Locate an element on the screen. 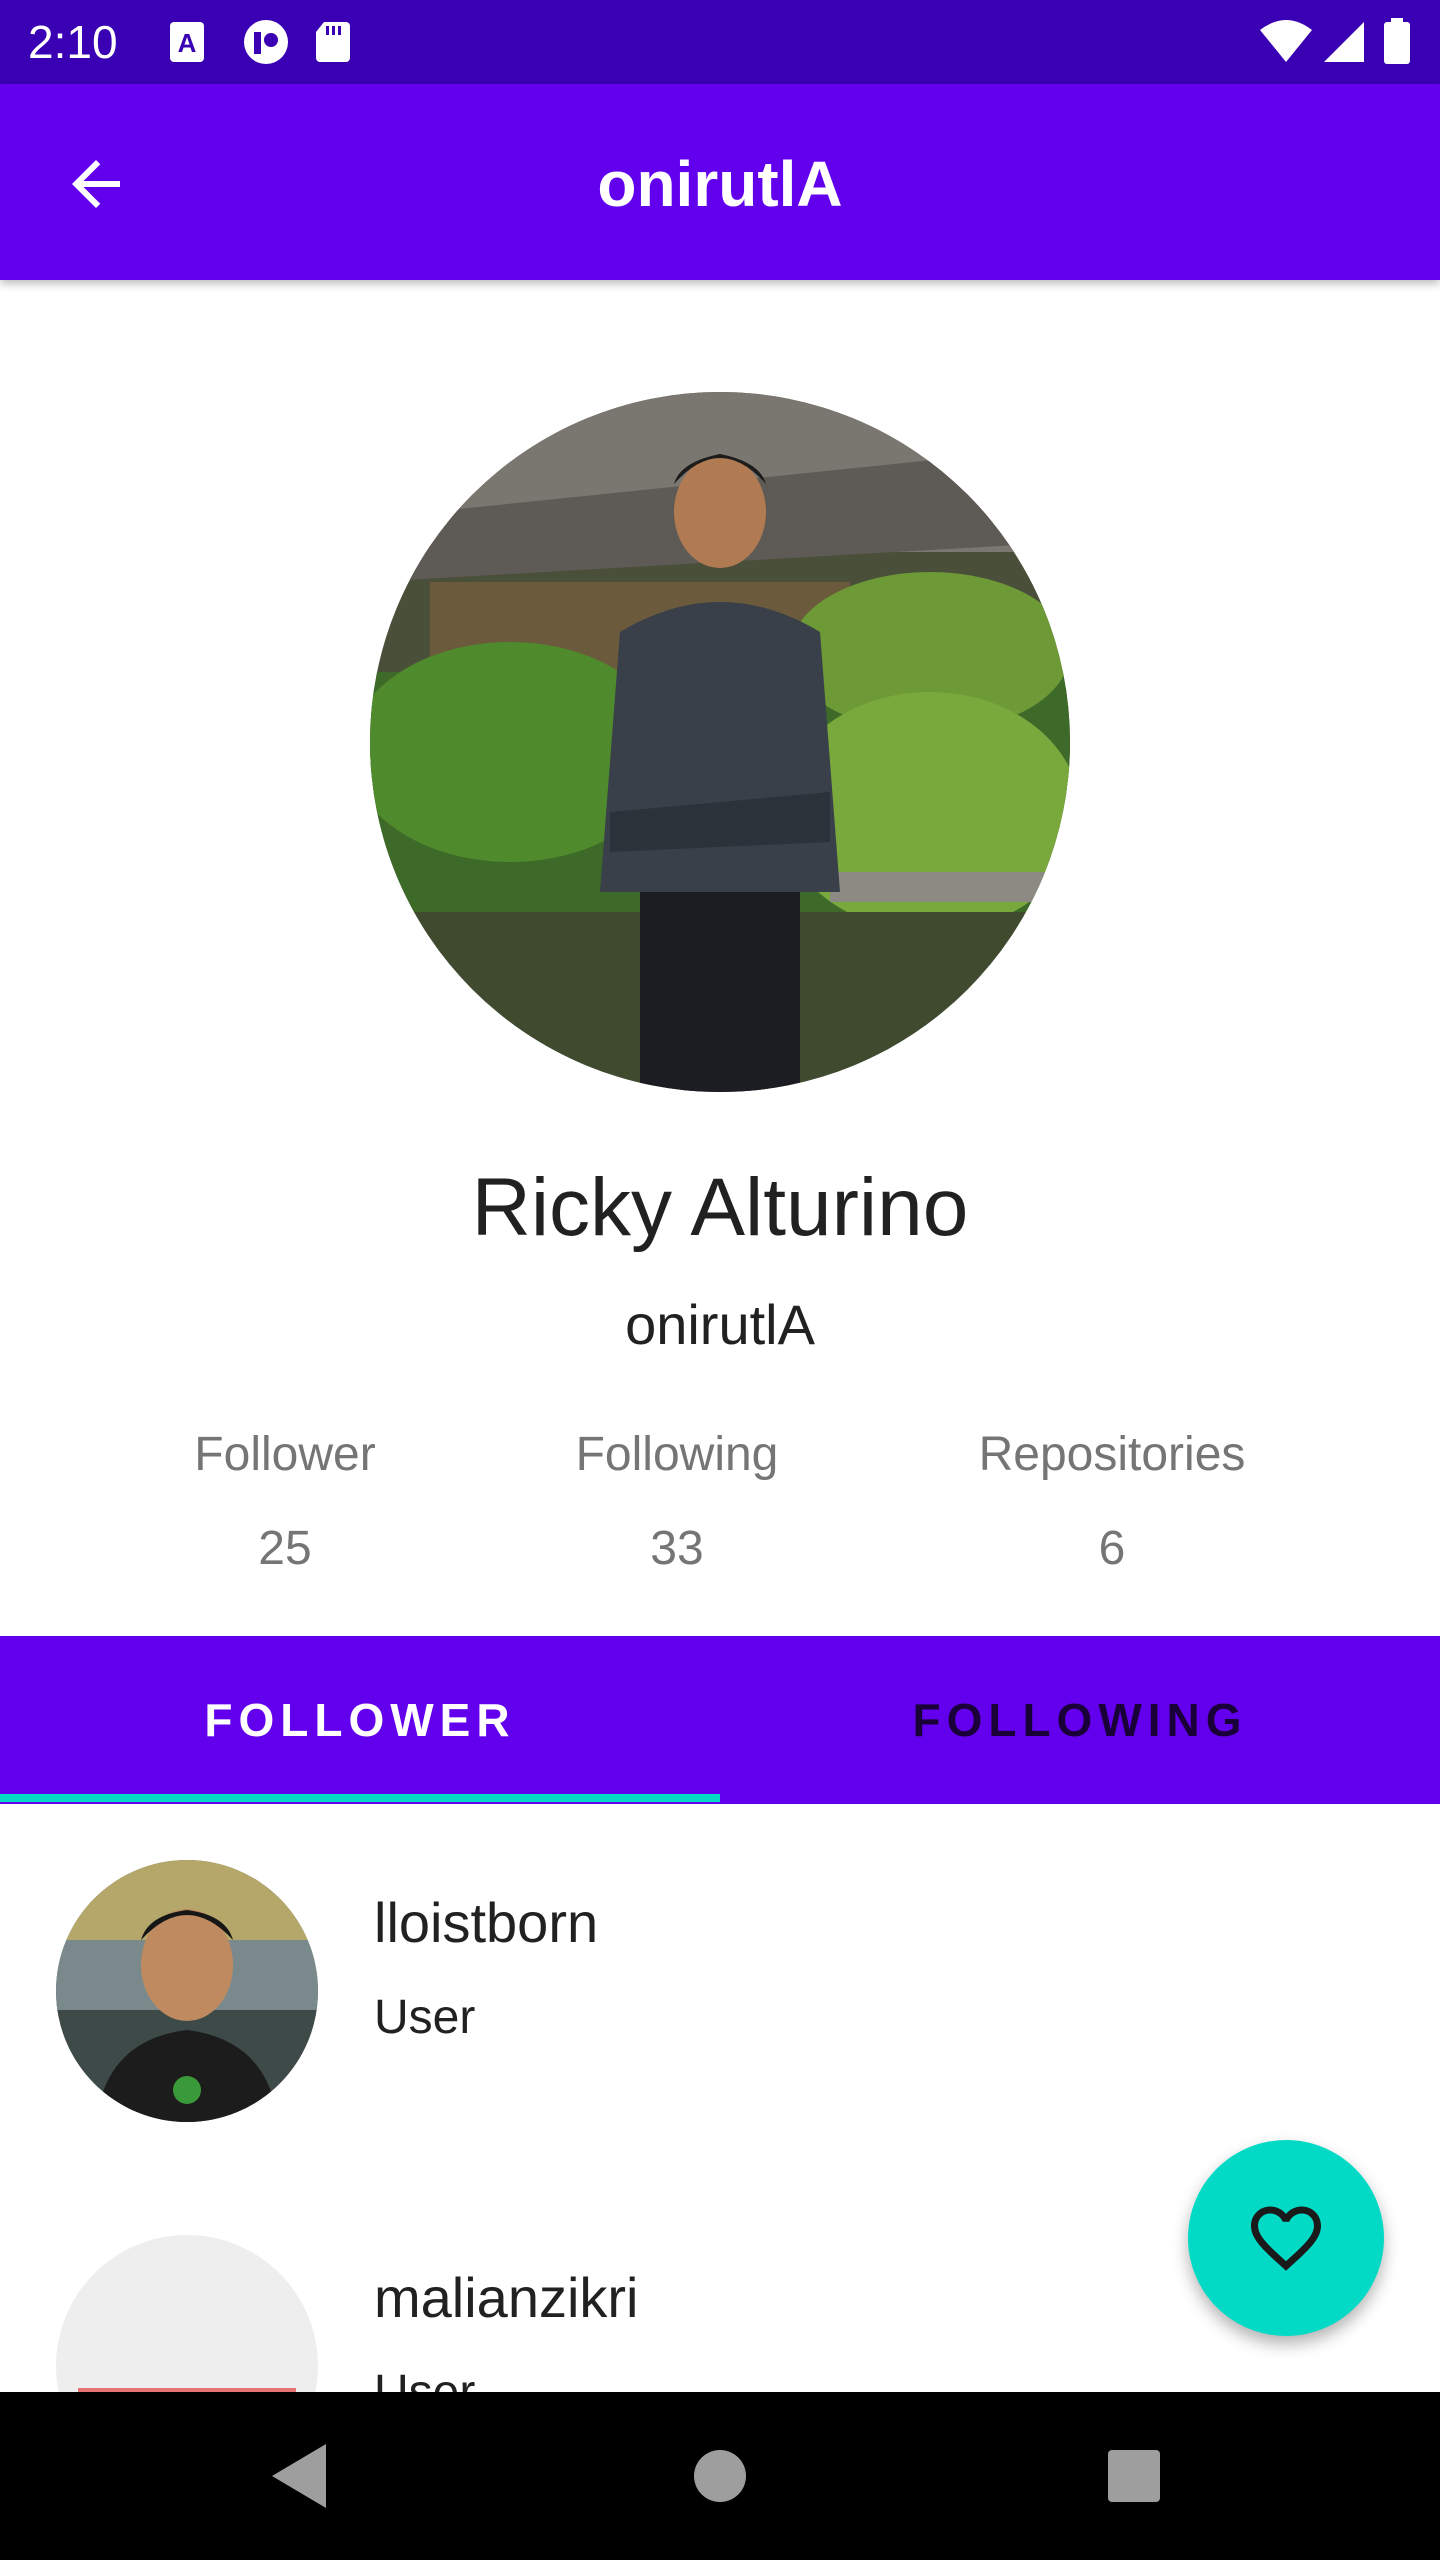 This screenshot has height=2564, width=1440. wifi-icon is located at coordinates (1286, 41).